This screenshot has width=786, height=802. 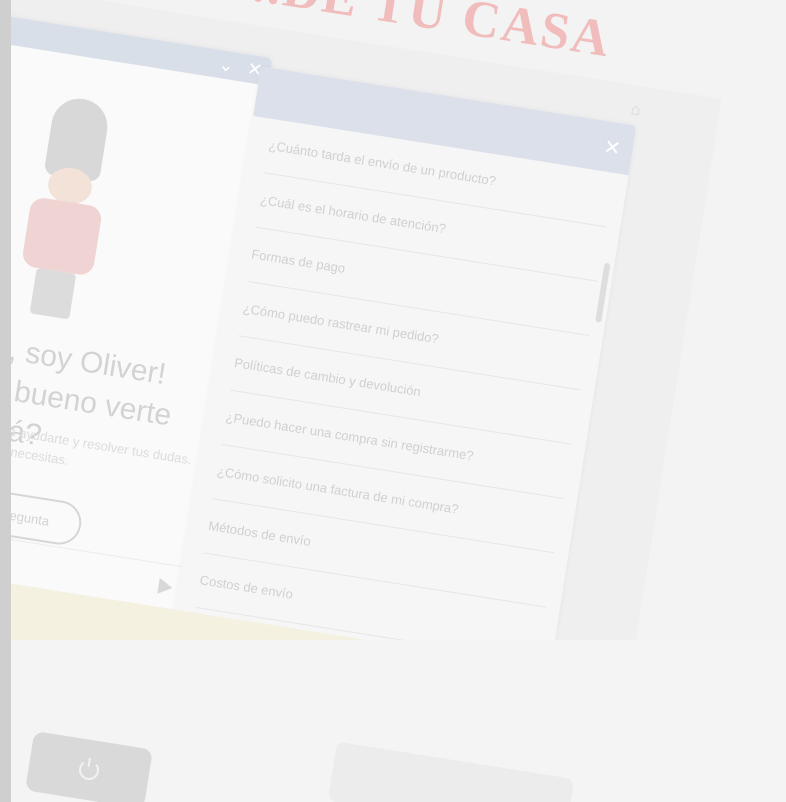 What do you see at coordinates (612, 147) in the screenshot?
I see `close-icon: ✕` at bounding box center [612, 147].